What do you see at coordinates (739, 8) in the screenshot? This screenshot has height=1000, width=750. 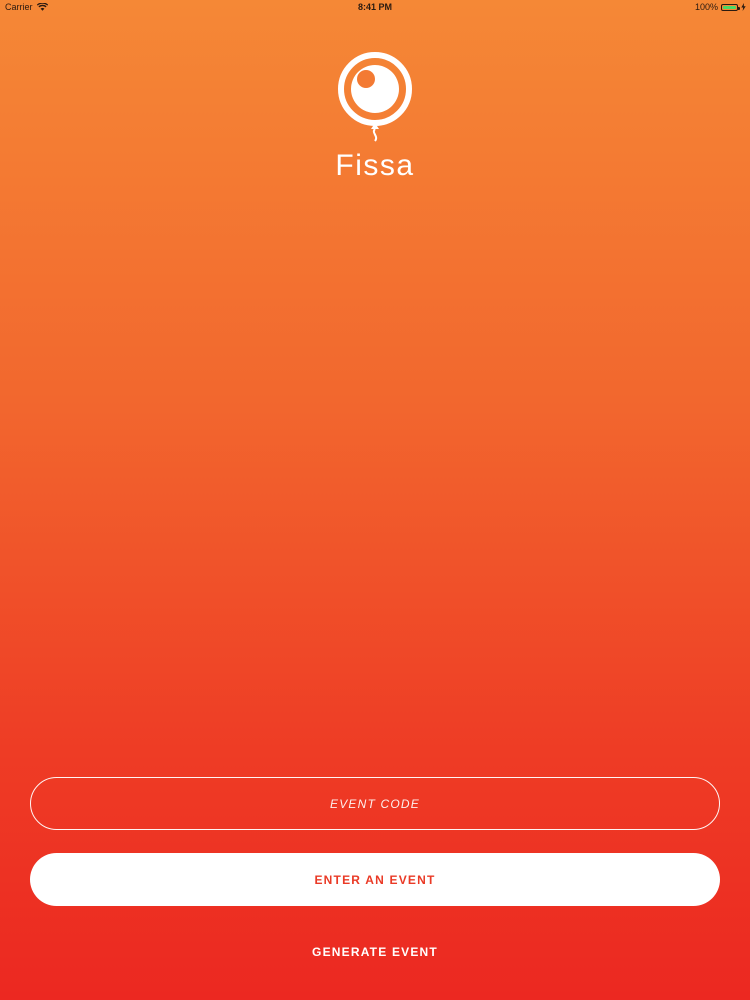 I see `battery-tip` at bounding box center [739, 8].